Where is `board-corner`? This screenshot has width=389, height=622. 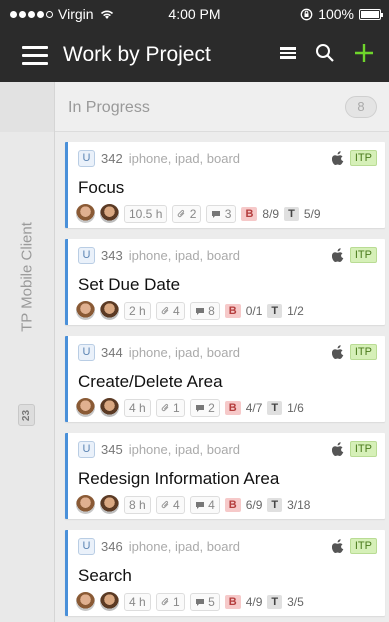
board-corner is located at coordinates (27, 107).